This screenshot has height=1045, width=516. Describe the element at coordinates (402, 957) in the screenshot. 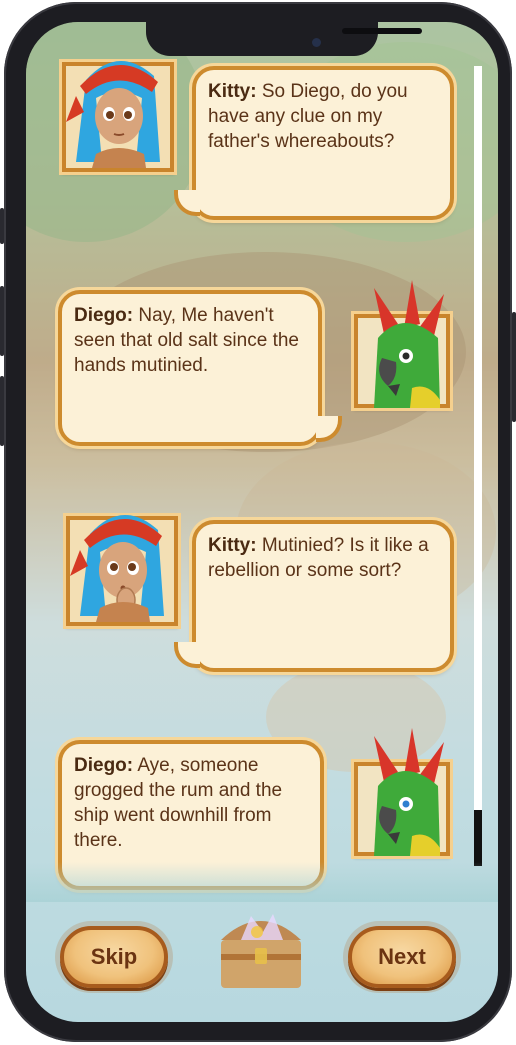

I see `next-button: Next` at that location.